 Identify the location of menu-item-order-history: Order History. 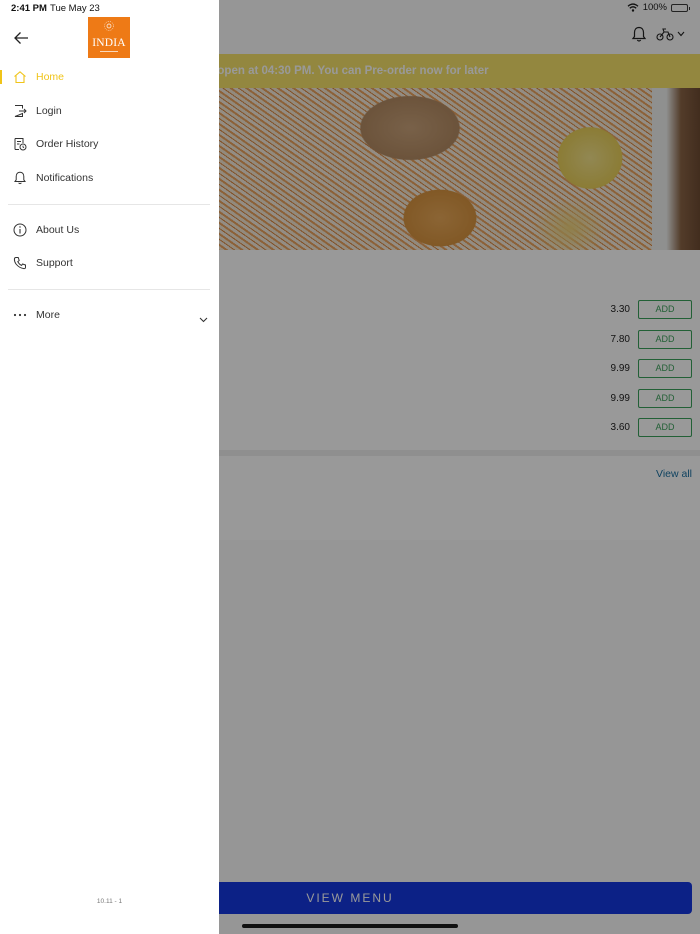
(109, 144).